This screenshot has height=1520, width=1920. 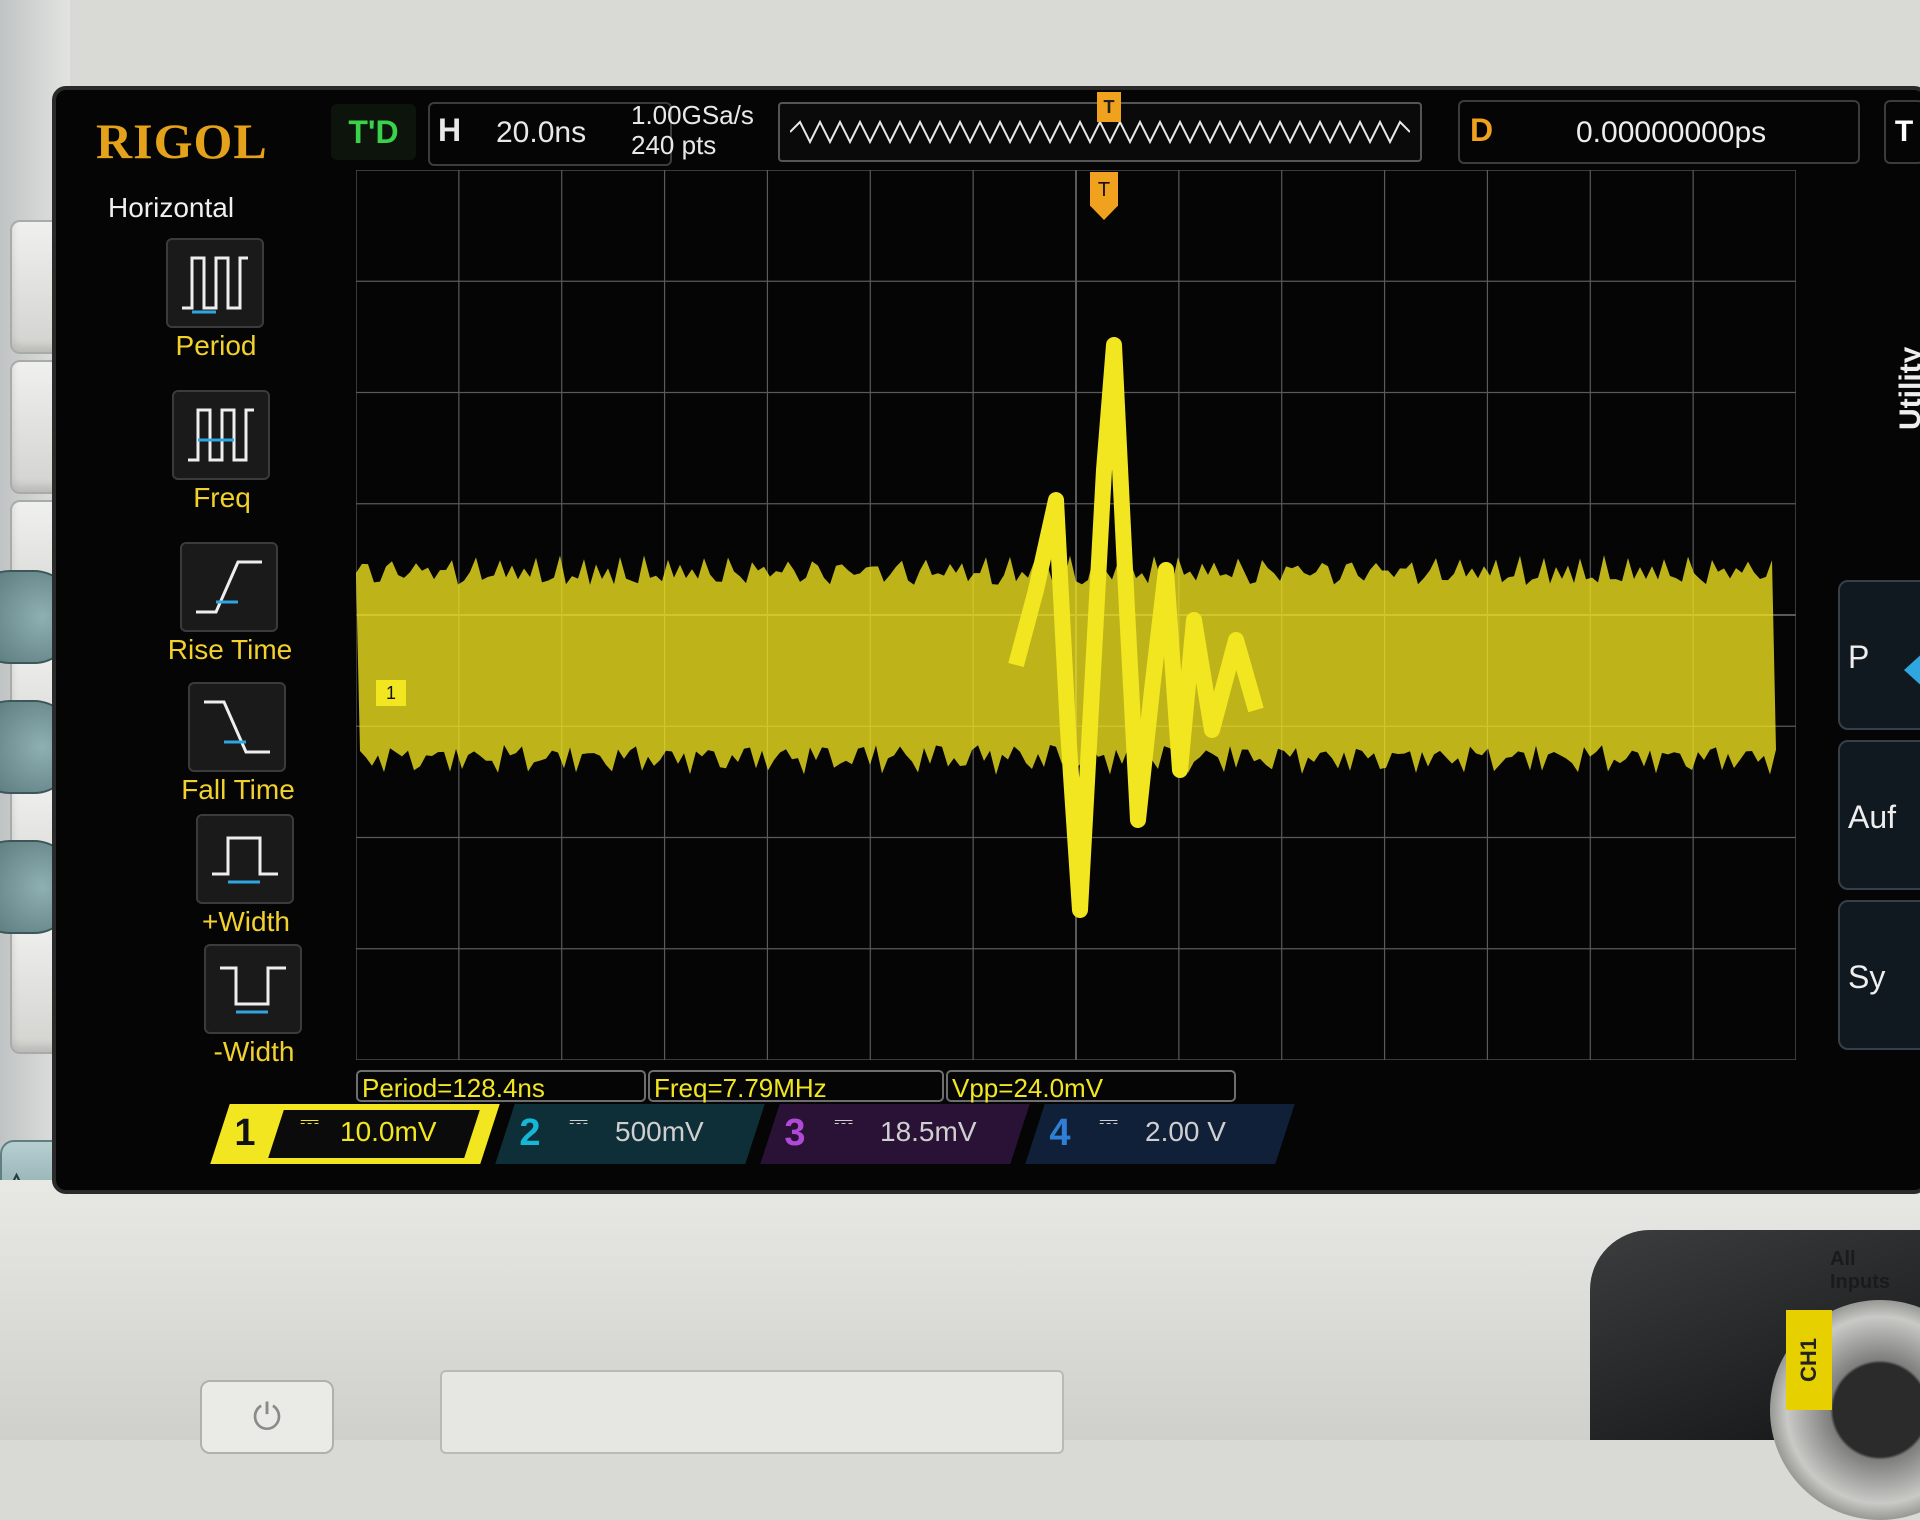 What do you see at coordinates (674, 145) in the screenshot?
I see `memory-points: 240 pts` at bounding box center [674, 145].